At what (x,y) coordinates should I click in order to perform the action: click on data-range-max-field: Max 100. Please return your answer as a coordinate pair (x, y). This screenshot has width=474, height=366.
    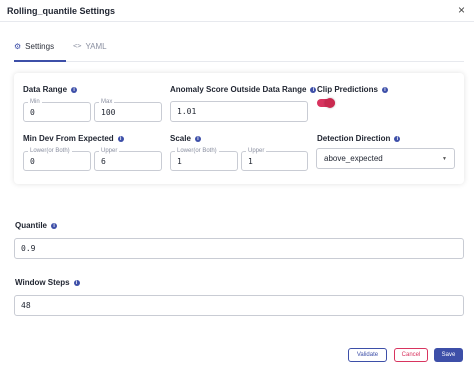
    Looking at the image, I should click on (128, 110).